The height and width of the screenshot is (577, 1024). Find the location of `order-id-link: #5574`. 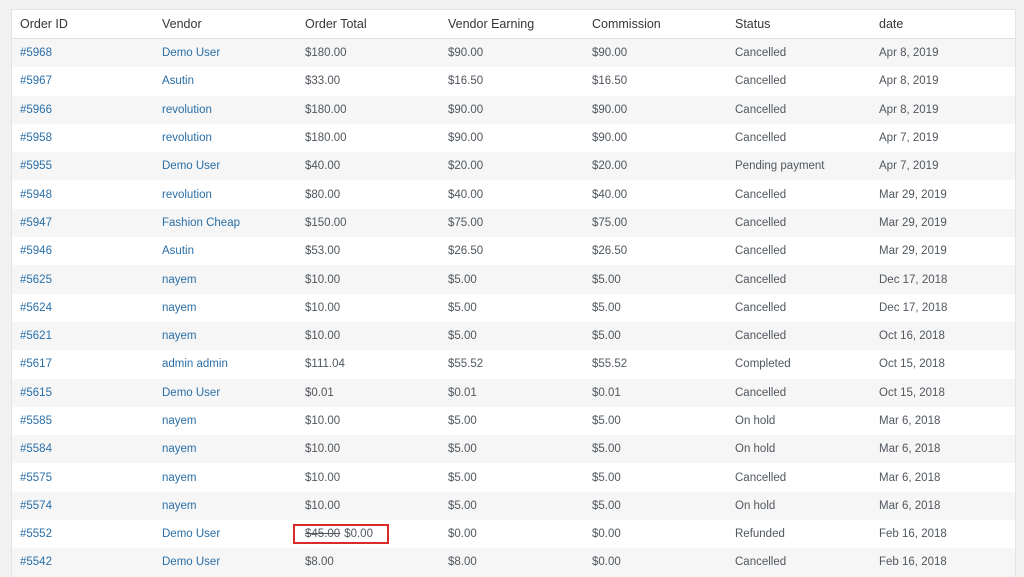

order-id-link: #5574 is located at coordinates (36, 506).